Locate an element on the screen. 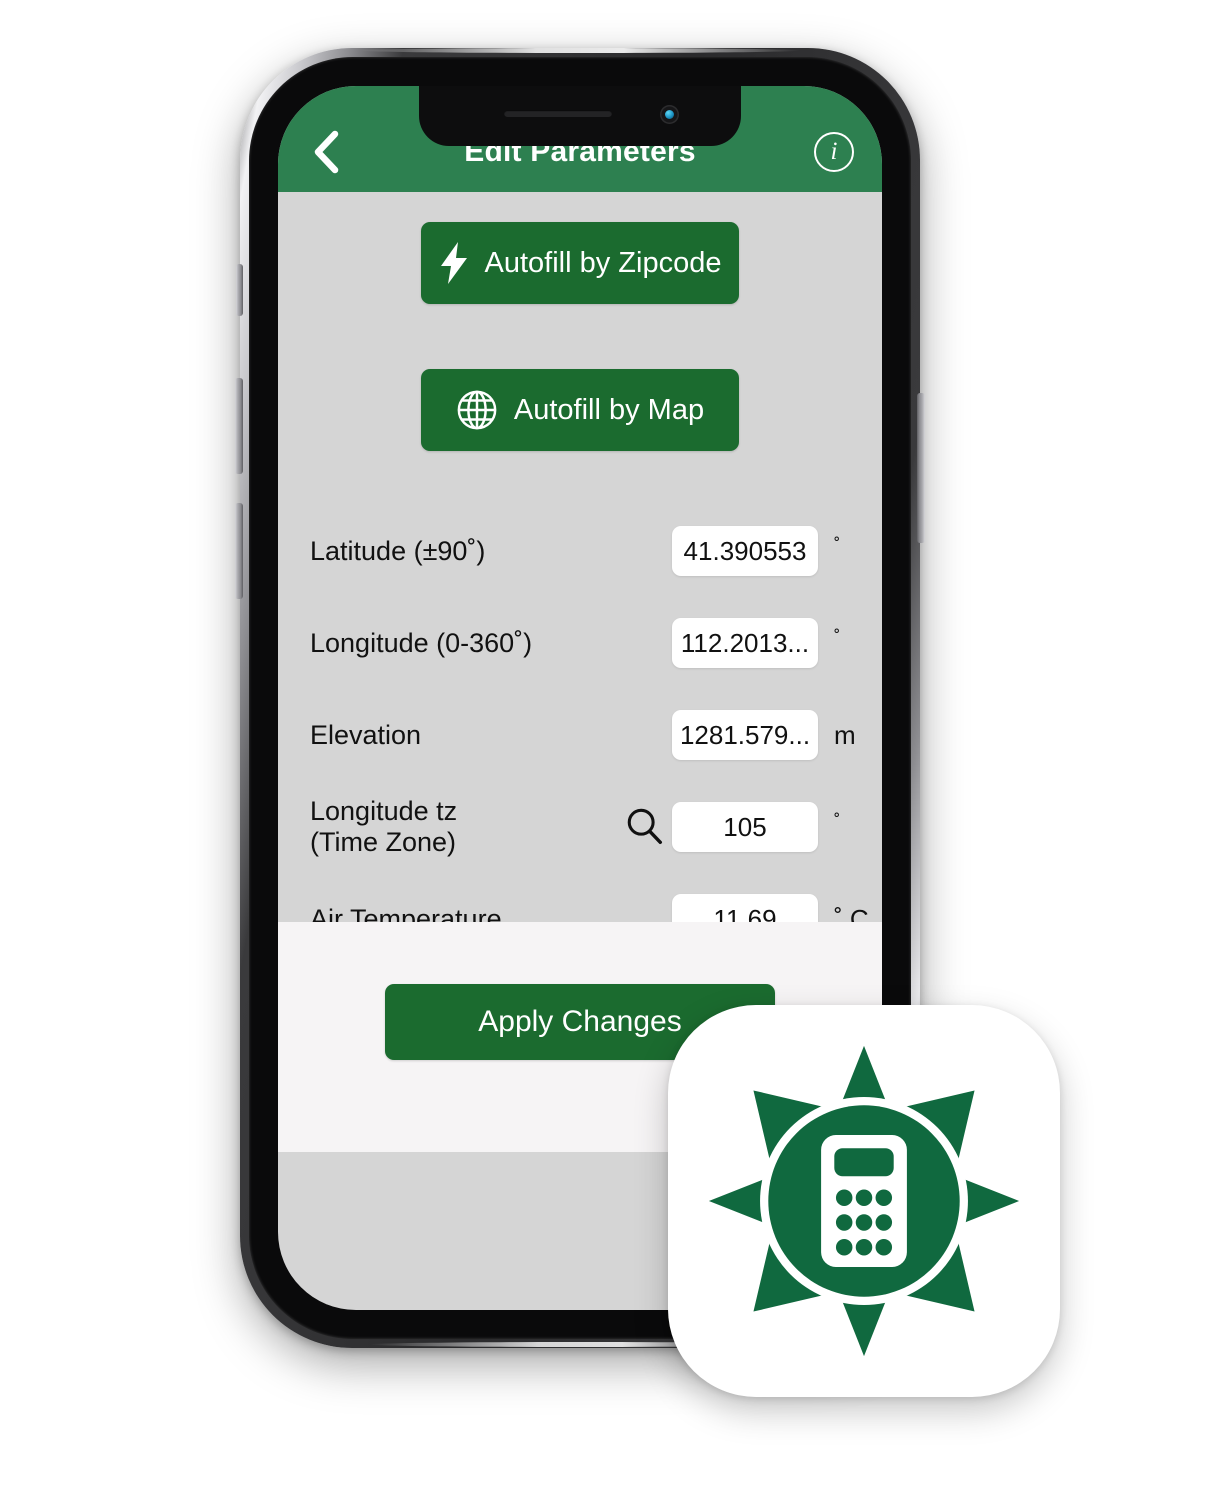 The width and height of the screenshot is (1206, 1499). back-button is located at coordinates (326, 152).